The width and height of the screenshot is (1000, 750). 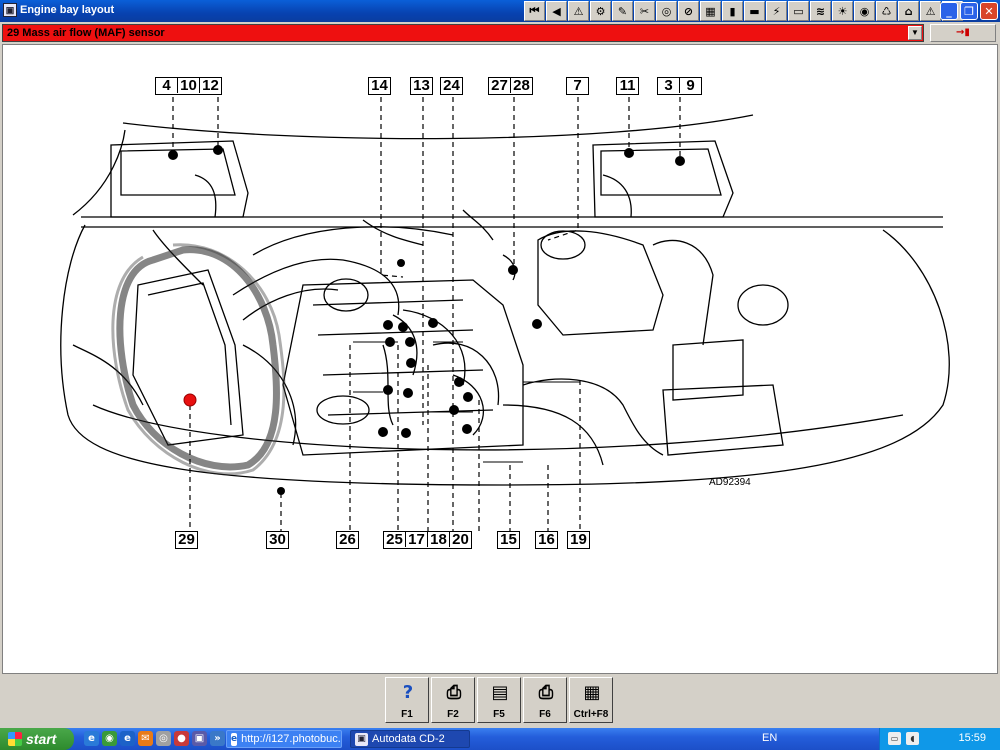 What do you see at coordinates (688, 11) in the screenshot?
I see `timing-belt-icon: ⊘` at bounding box center [688, 11].